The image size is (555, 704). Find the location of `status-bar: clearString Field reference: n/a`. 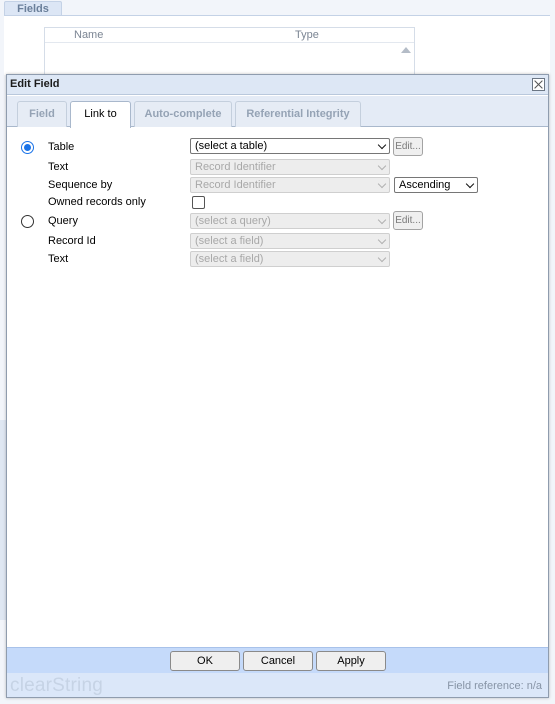

status-bar: clearString Field reference: n/a is located at coordinates (277, 685).